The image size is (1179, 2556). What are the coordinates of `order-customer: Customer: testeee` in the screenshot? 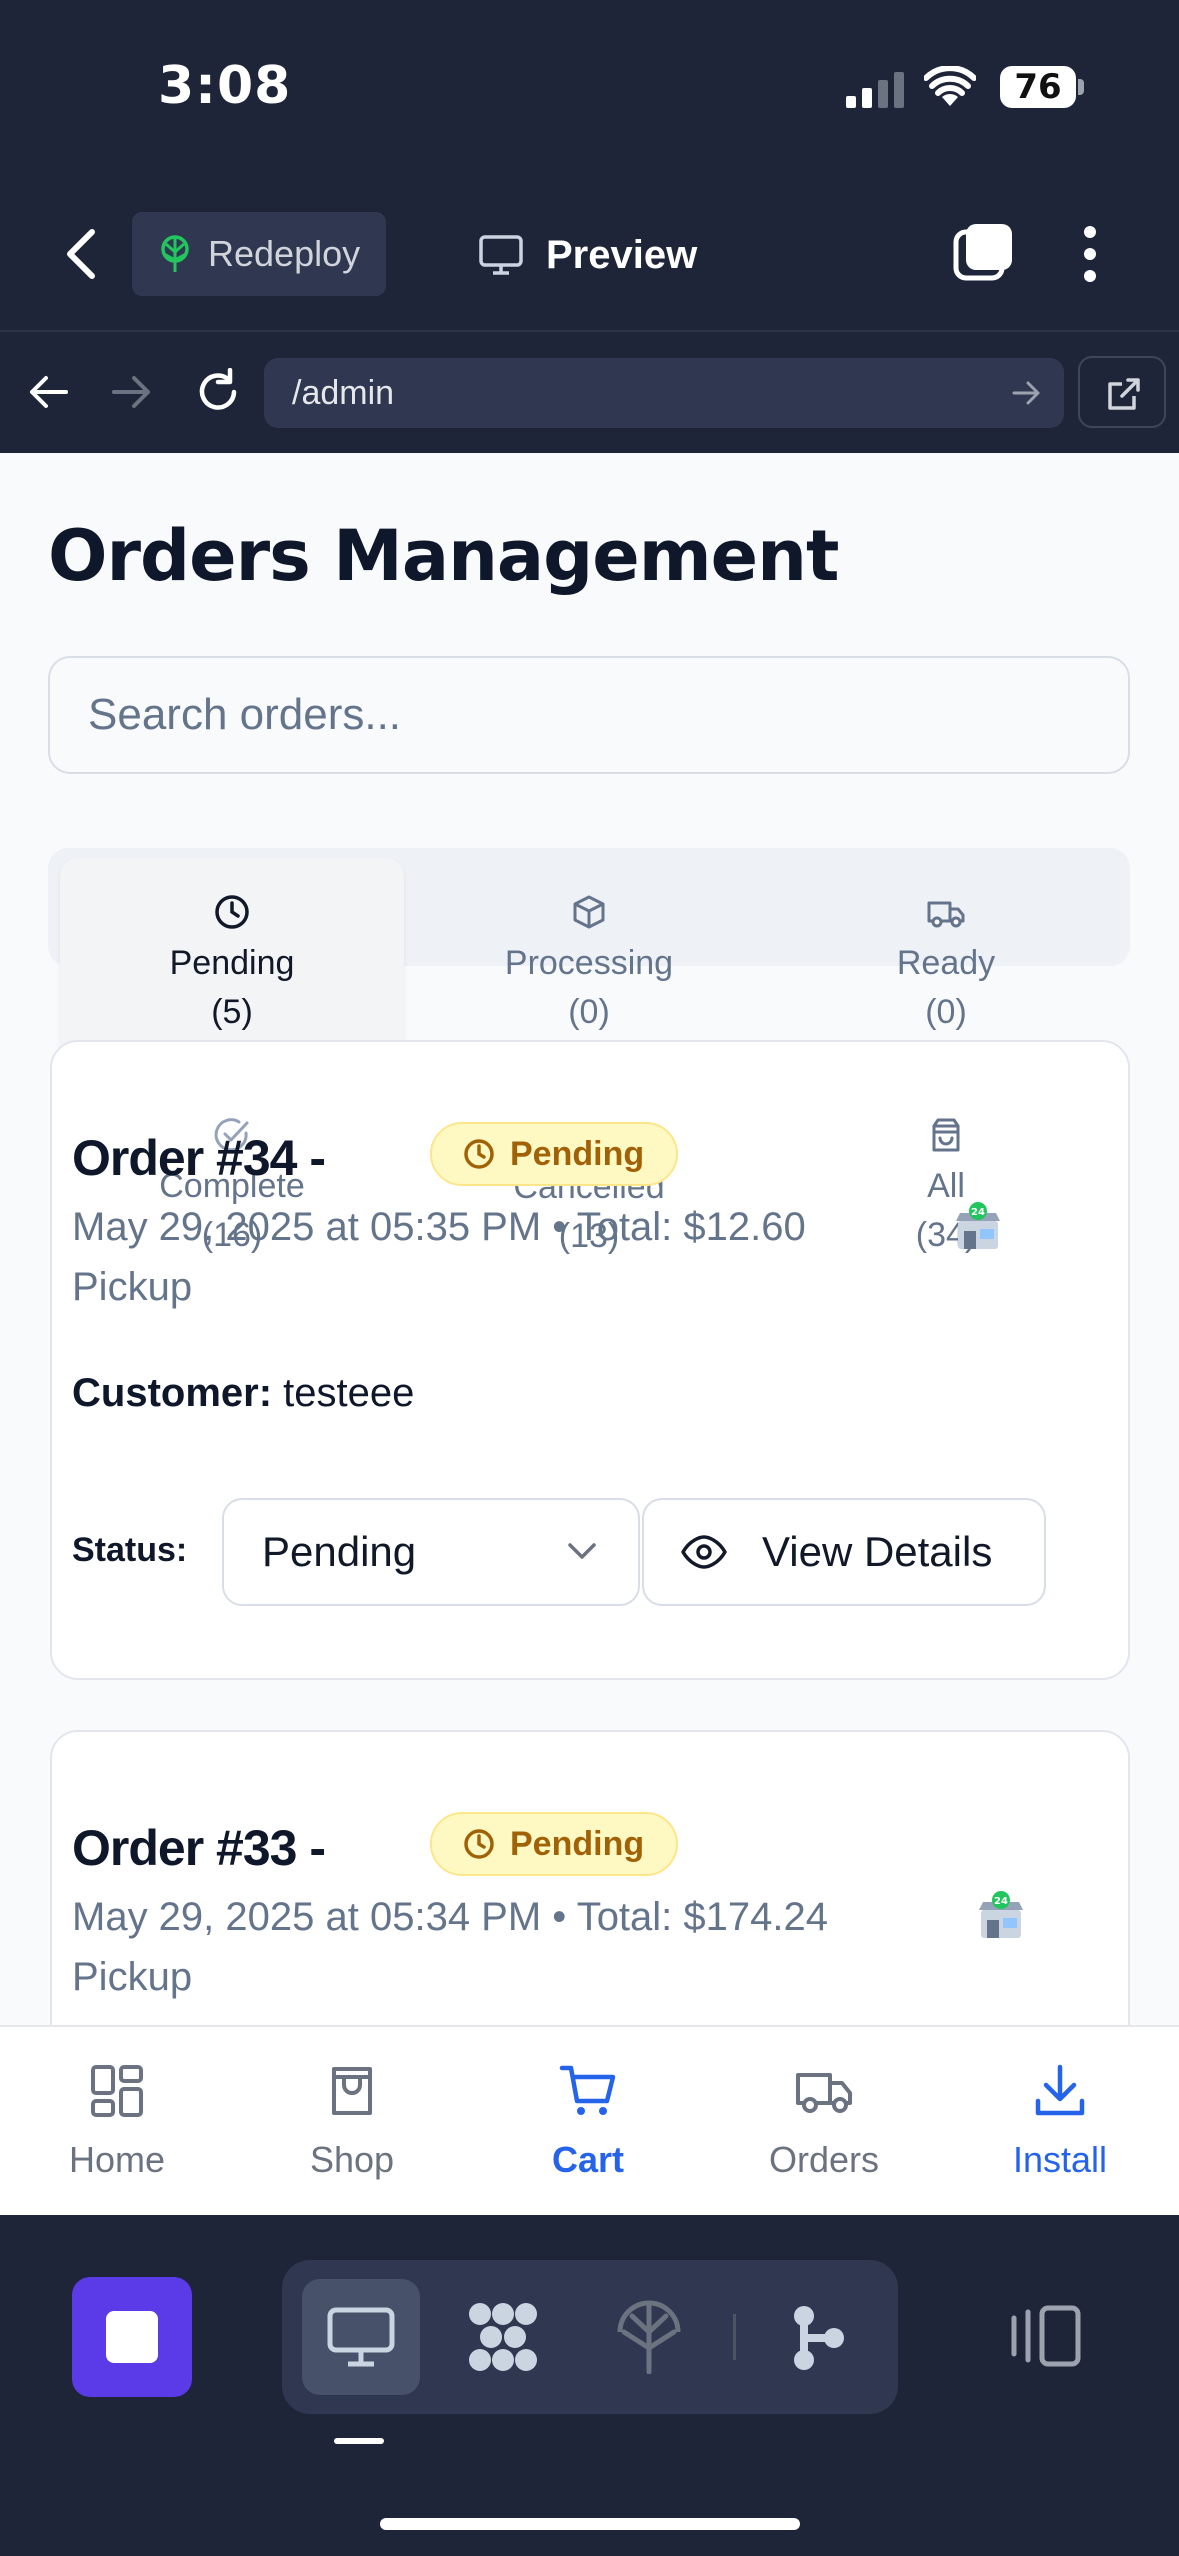 It's located at (243, 1393).